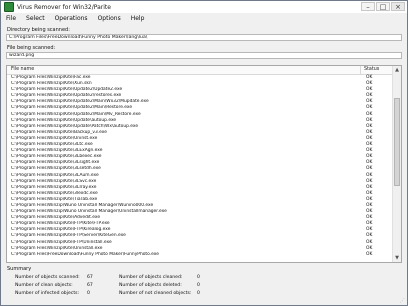  Describe the element at coordinates (47, 293) in the screenshot. I see `infected-label: Number of infected objects:` at that location.